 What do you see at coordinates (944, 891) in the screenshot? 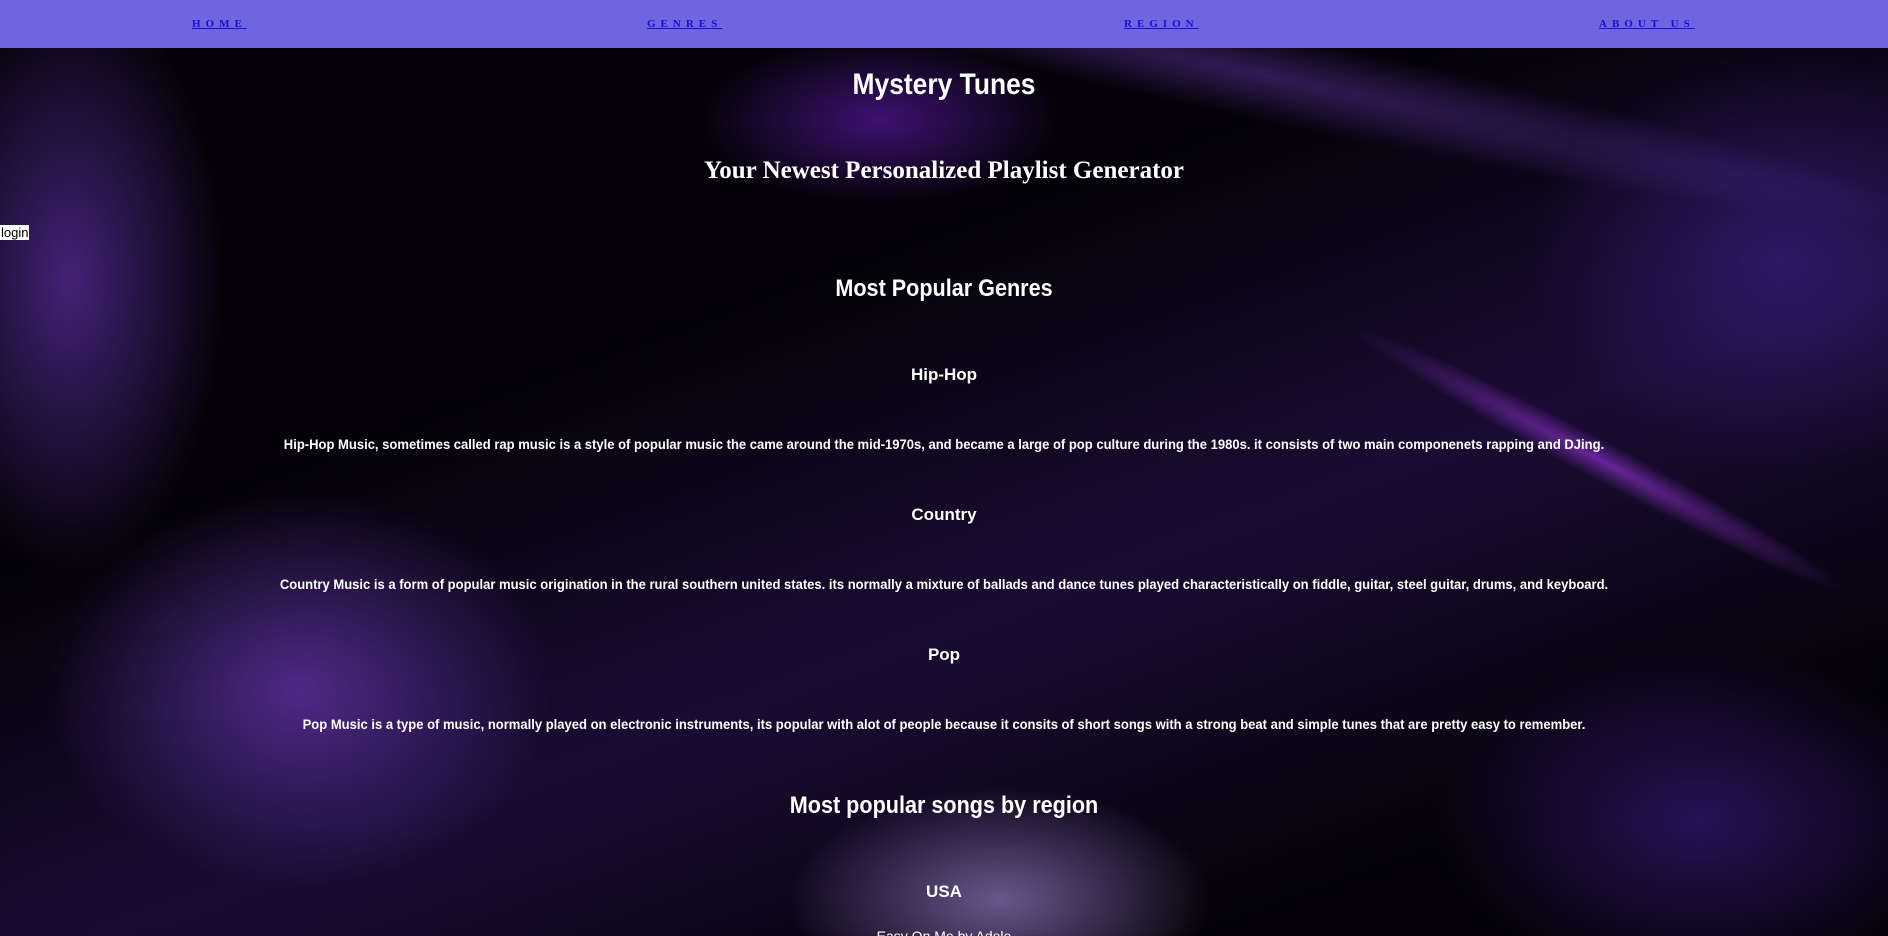
I see `region-name-usa: USA` at bounding box center [944, 891].